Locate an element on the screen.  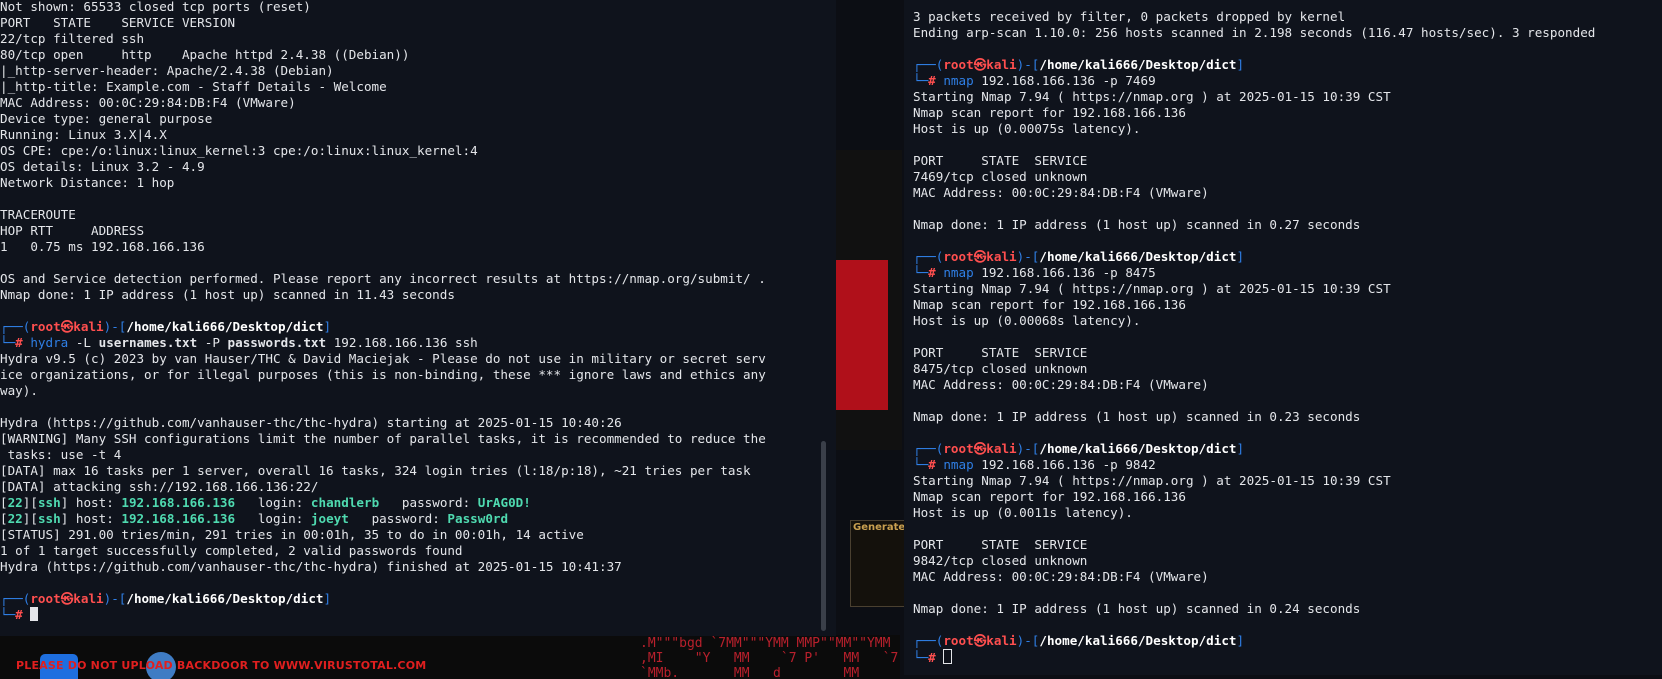
kali-logo-red-mark is located at coordinates (862, 335).